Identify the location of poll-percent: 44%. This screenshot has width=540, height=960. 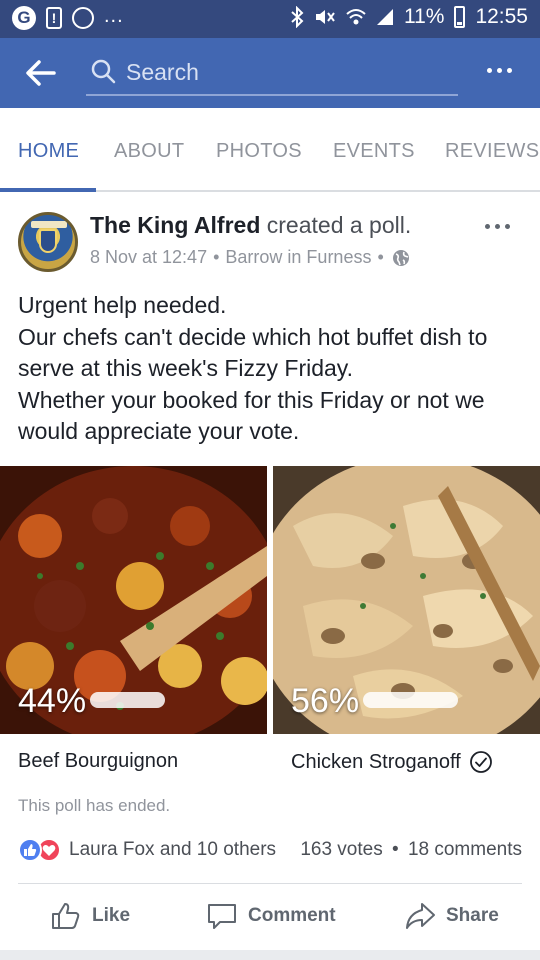
(52, 701).